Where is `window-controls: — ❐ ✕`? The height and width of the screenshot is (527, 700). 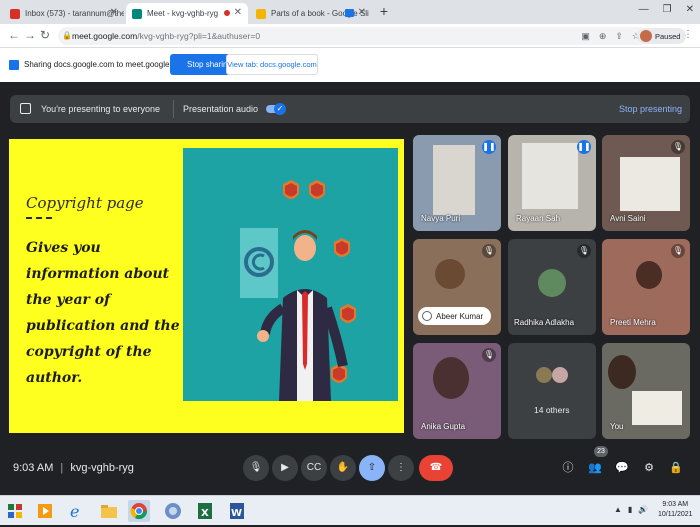 window-controls: — ❐ ✕ is located at coordinates (666, 9).